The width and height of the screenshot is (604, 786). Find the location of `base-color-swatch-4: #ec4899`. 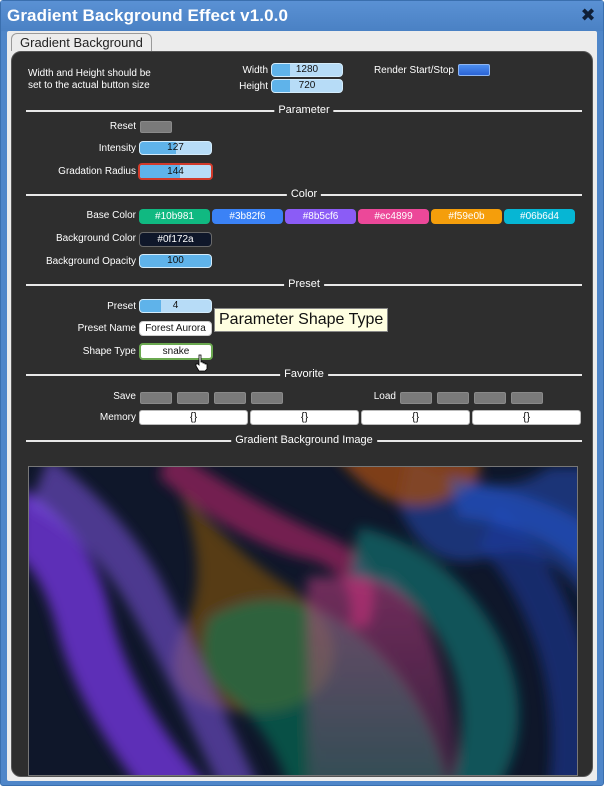

base-color-swatch-4: #ec4899 is located at coordinates (393, 216).